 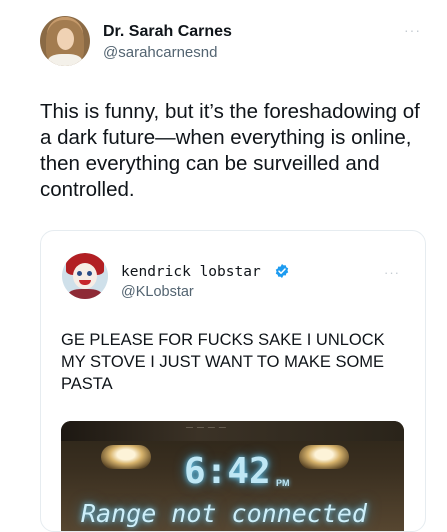 I want to click on strip-label: — — — —, so click(x=206, y=427).